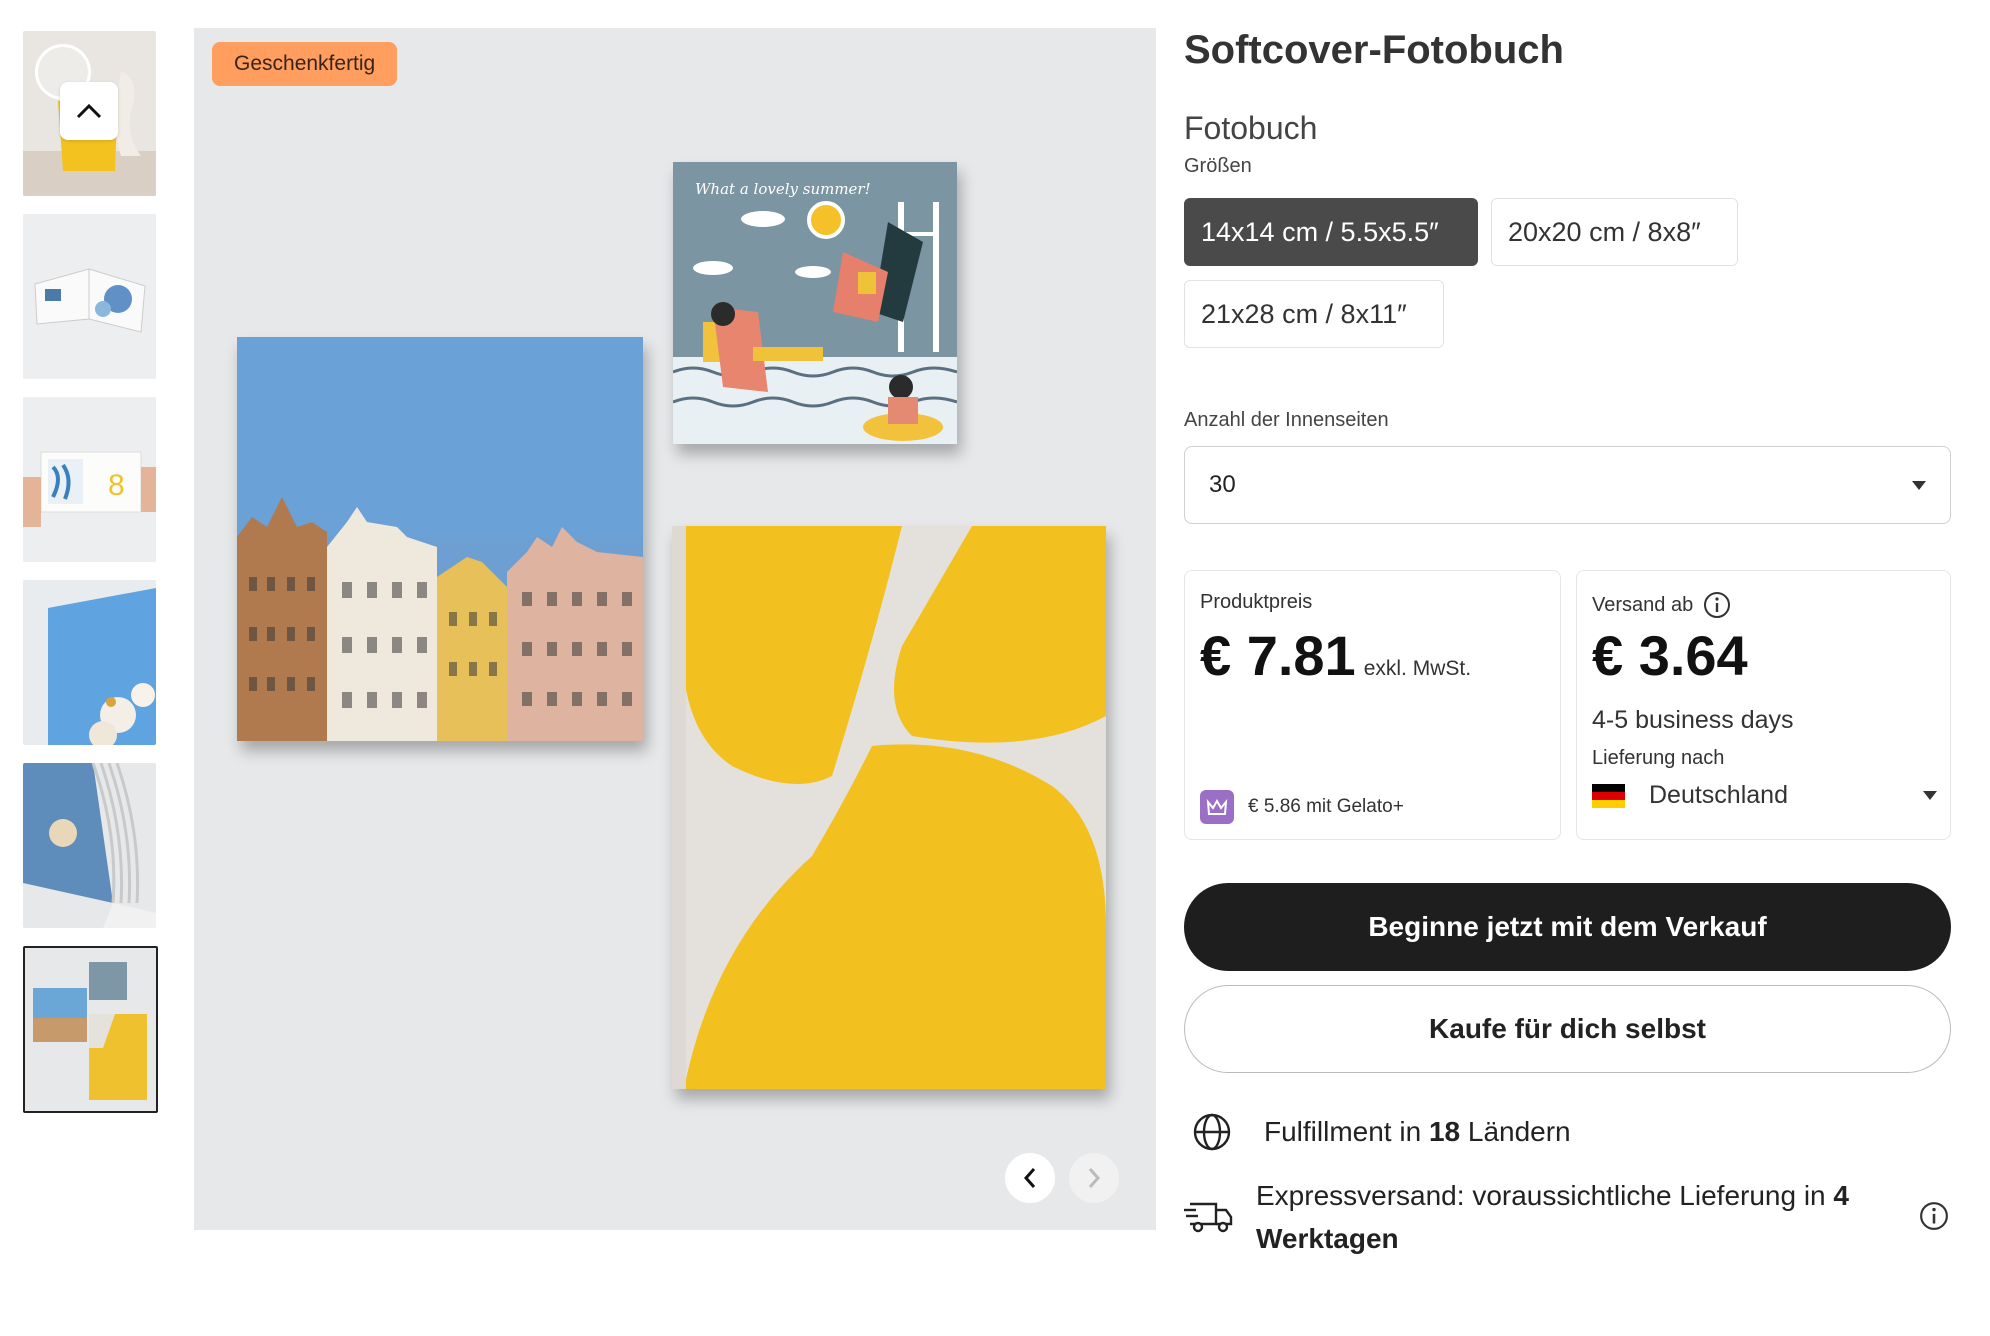  What do you see at coordinates (1567, 1029) in the screenshot?
I see `buy-for-yourself-button: Kaufe für dich selbst` at bounding box center [1567, 1029].